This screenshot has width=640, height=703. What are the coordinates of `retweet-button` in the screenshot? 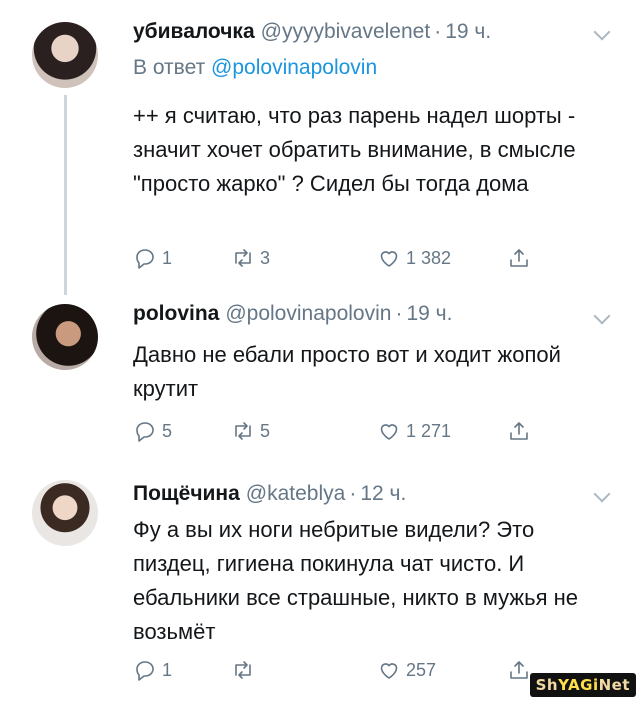 It's located at (245, 670).